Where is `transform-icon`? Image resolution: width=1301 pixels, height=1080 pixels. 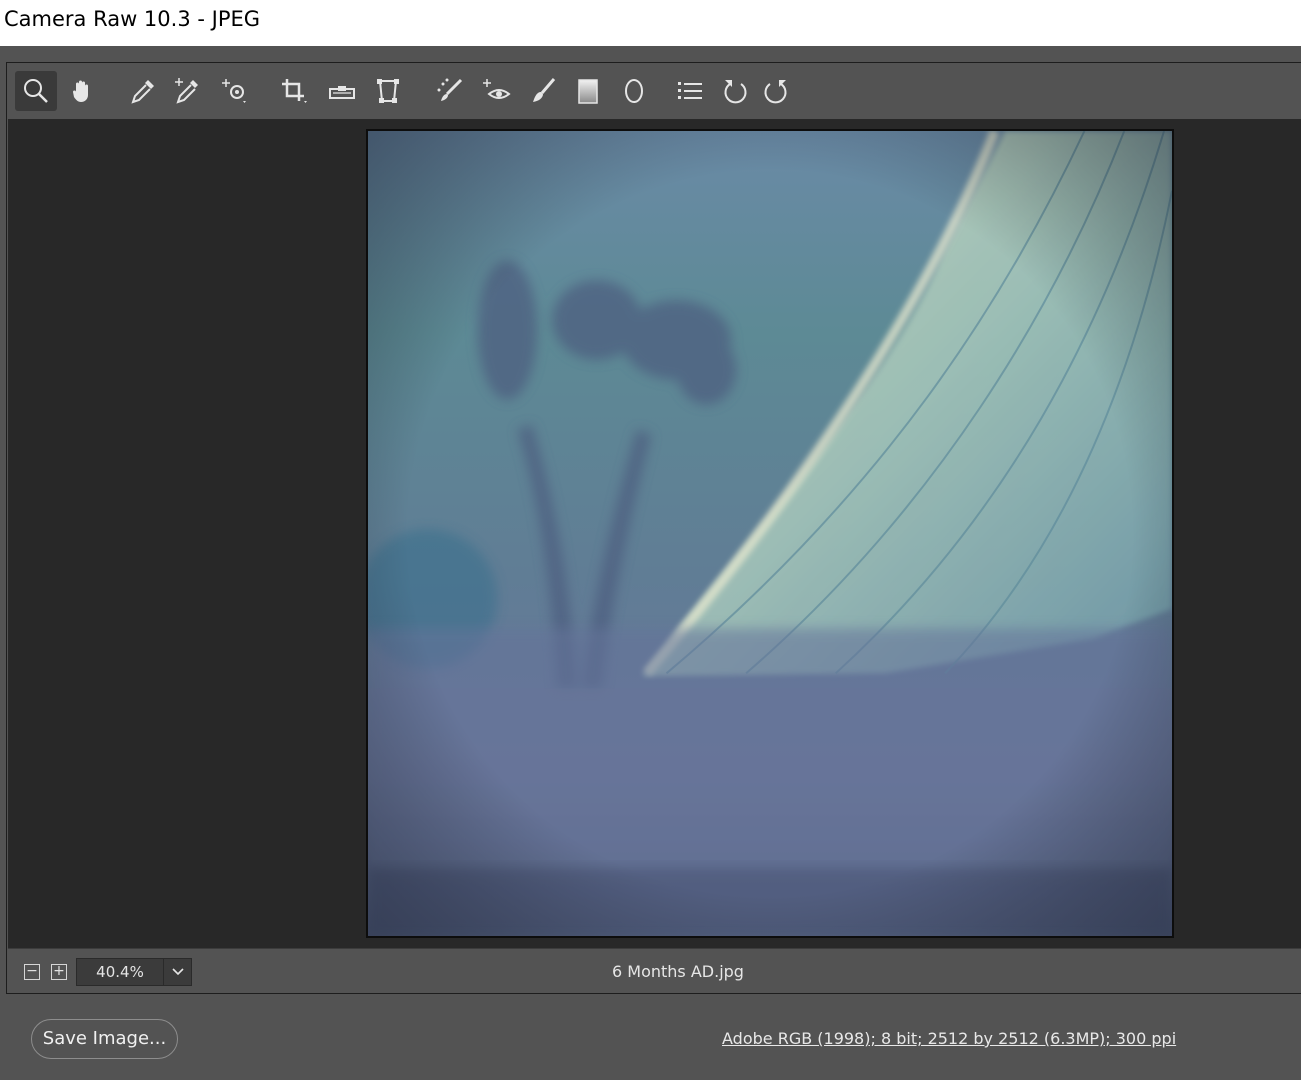 transform-icon is located at coordinates (388, 91).